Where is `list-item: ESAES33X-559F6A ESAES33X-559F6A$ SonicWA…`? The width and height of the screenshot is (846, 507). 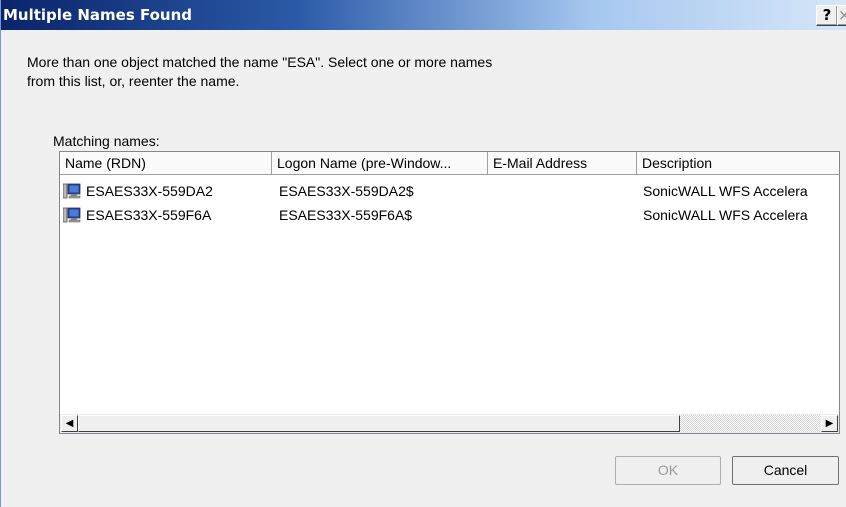
list-item: ESAES33X-559F6A ESAES33X-559F6A$ SonicWA… is located at coordinates (449, 215).